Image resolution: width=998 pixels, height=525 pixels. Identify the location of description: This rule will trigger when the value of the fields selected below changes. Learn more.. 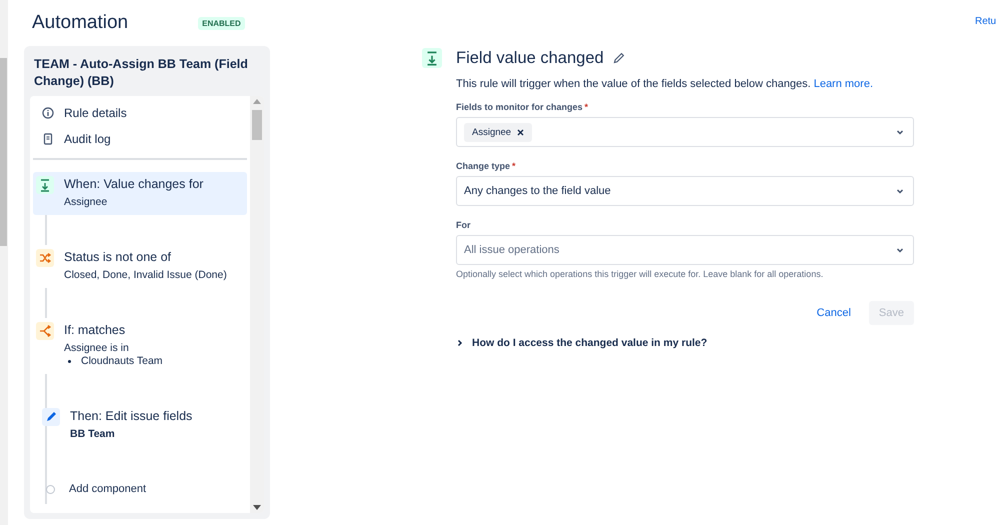
(665, 84).